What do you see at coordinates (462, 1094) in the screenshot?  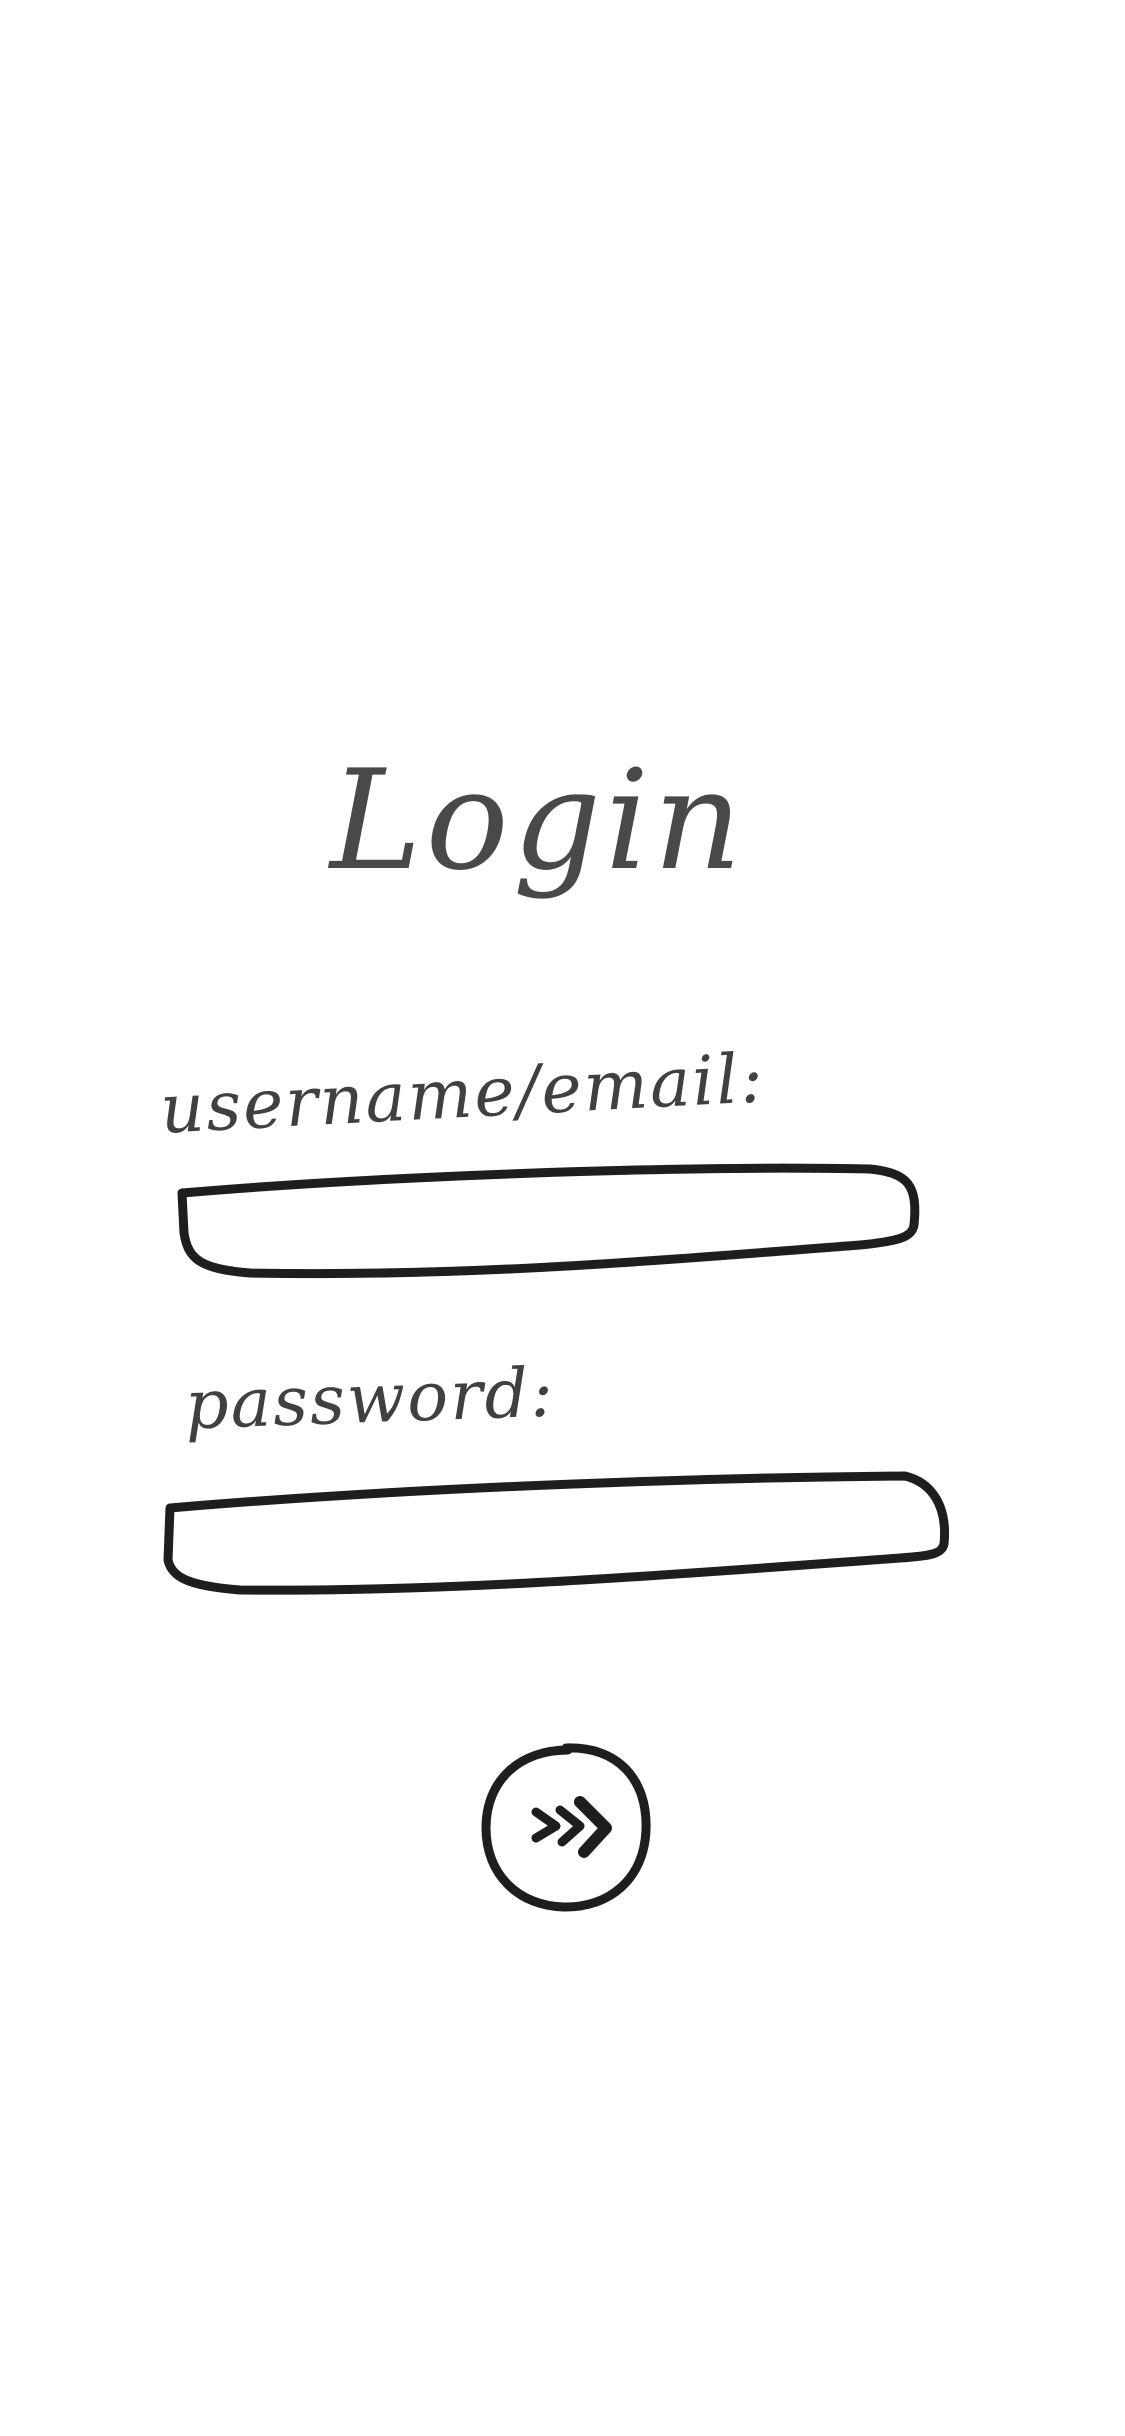 I see `username-label: username/email:` at bounding box center [462, 1094].